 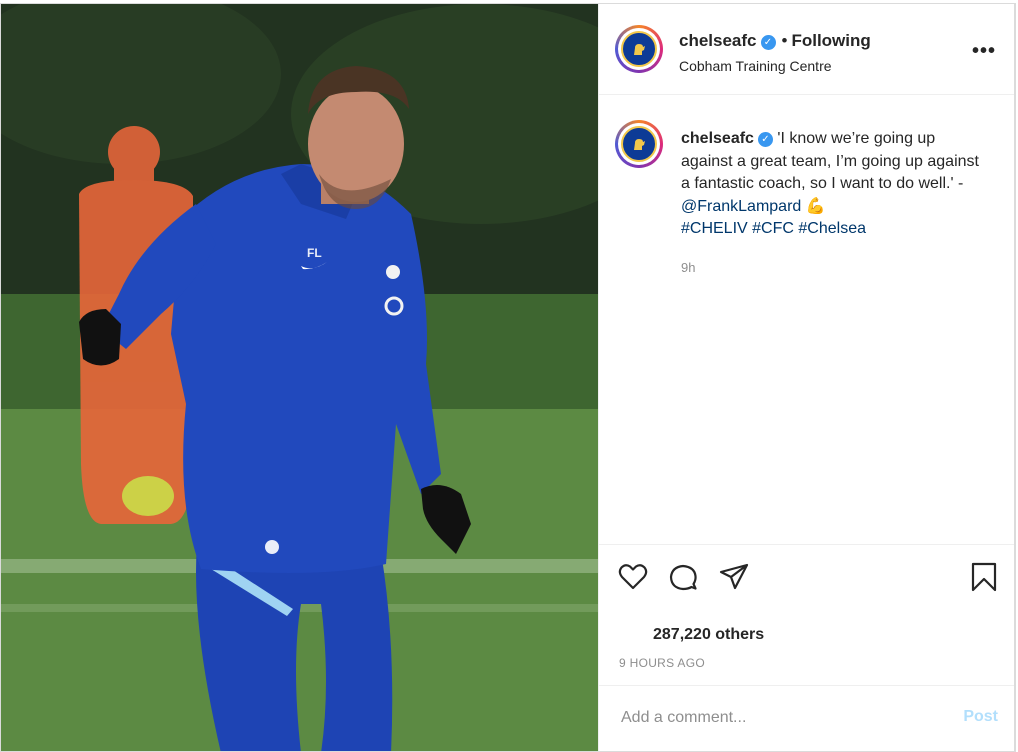 I want to click on send-icon, so click(x=734, y=577).